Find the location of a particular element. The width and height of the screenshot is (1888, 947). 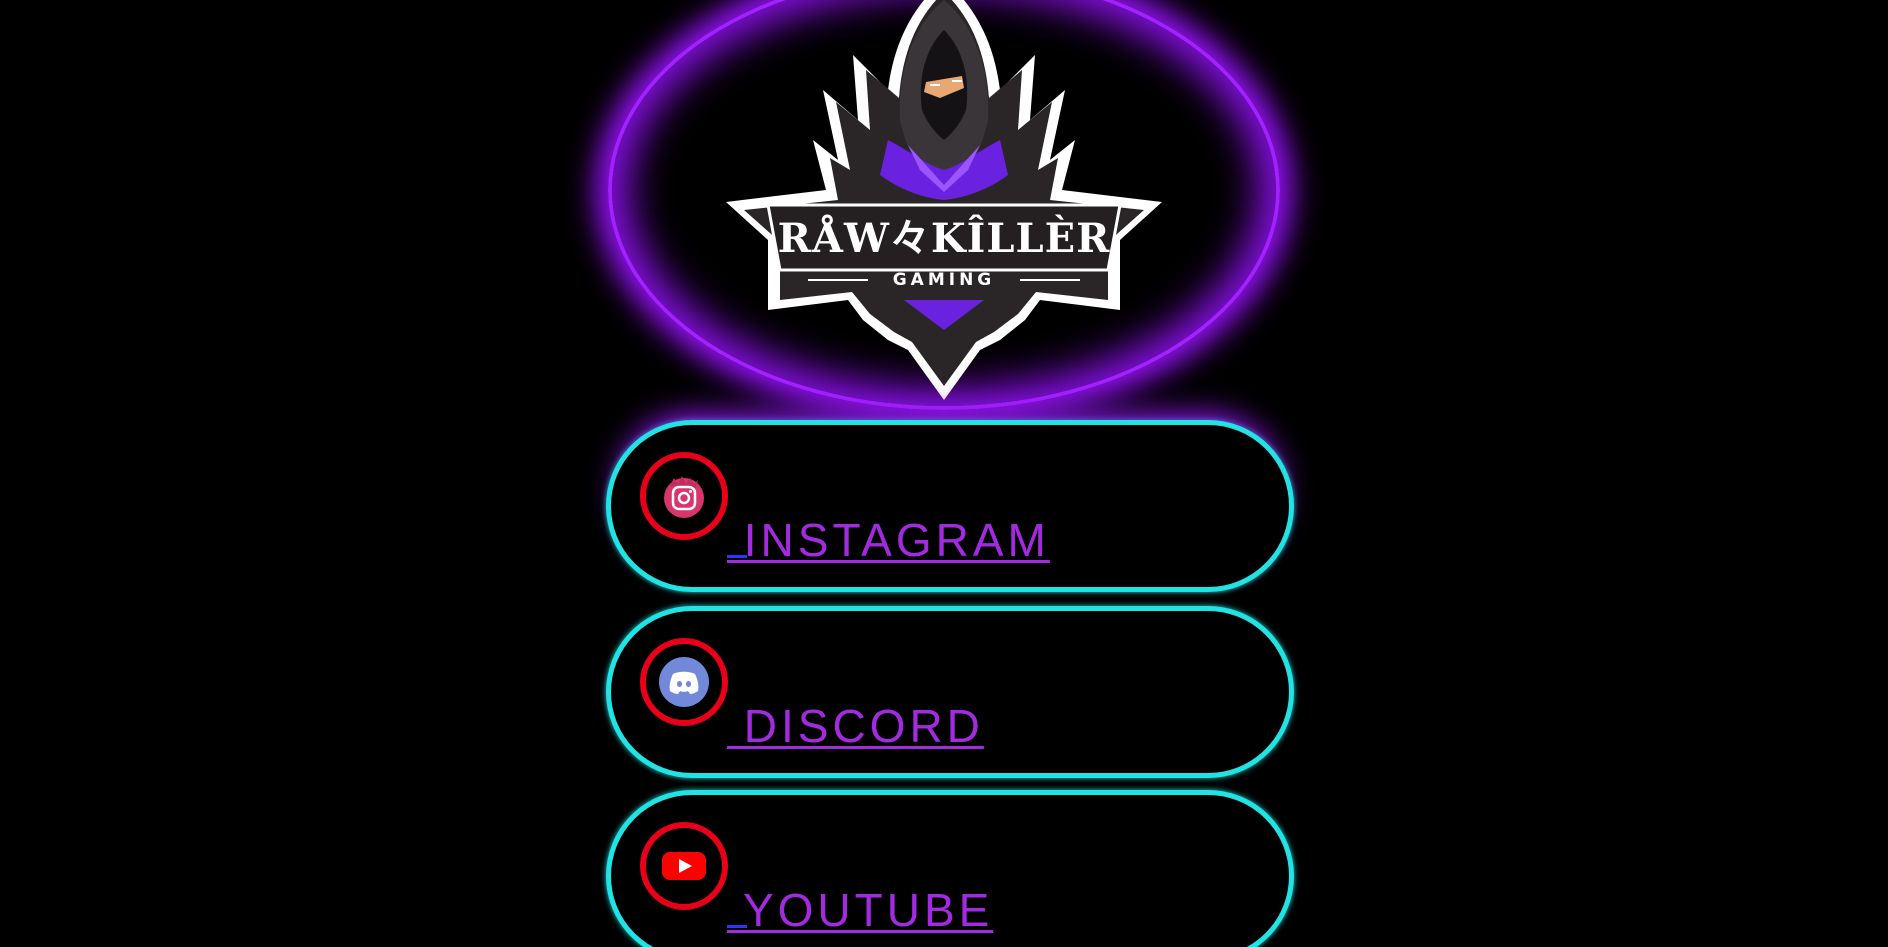

instagram-icon is located at coordinates (684, 497).